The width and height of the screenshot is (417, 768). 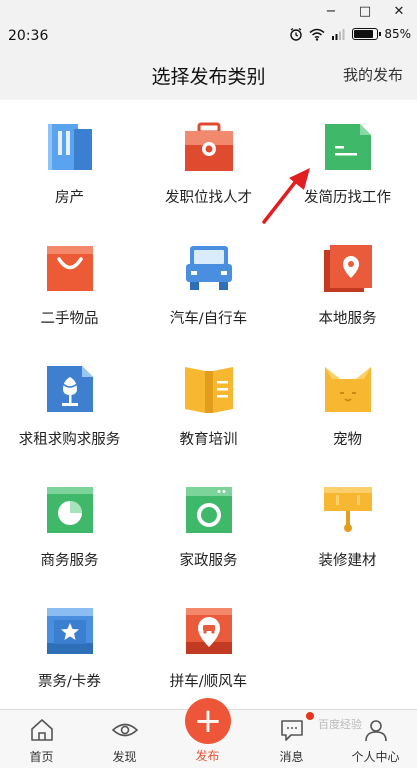 What do you see at coordinates (340, 724) in the screenshot?
I see `watermark: 百度经验` at bounding box center [340, 724].